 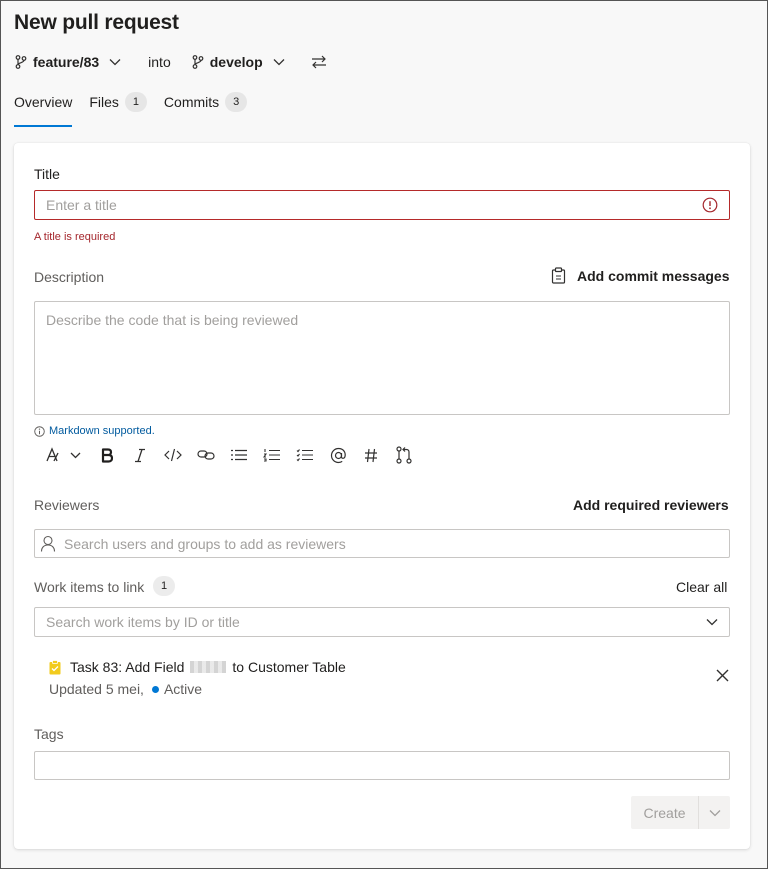 I want to click on numbered-list-icon, so click(x=271, y=455).